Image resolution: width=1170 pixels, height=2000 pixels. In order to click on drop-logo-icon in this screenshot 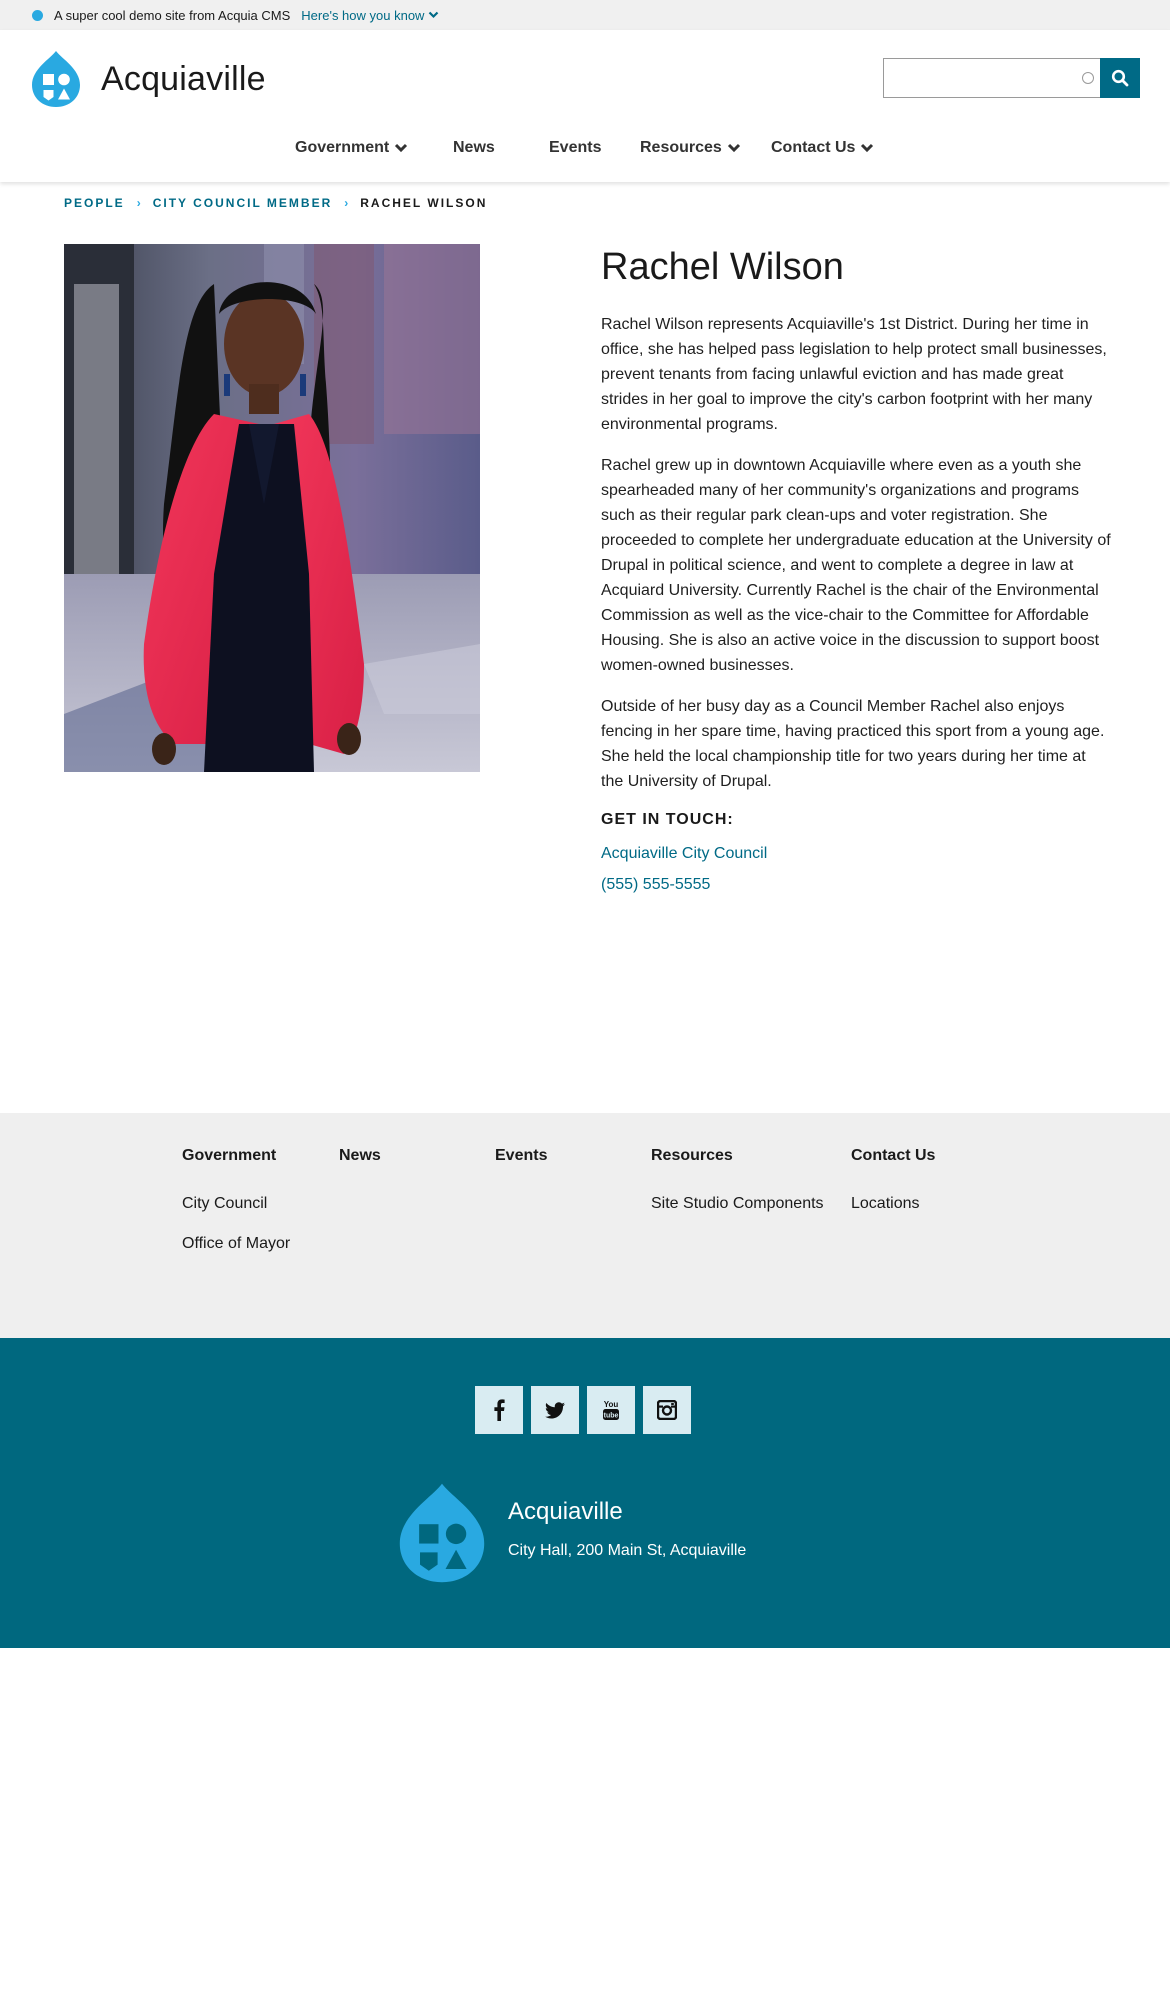, I will do `click(56, 79)`.